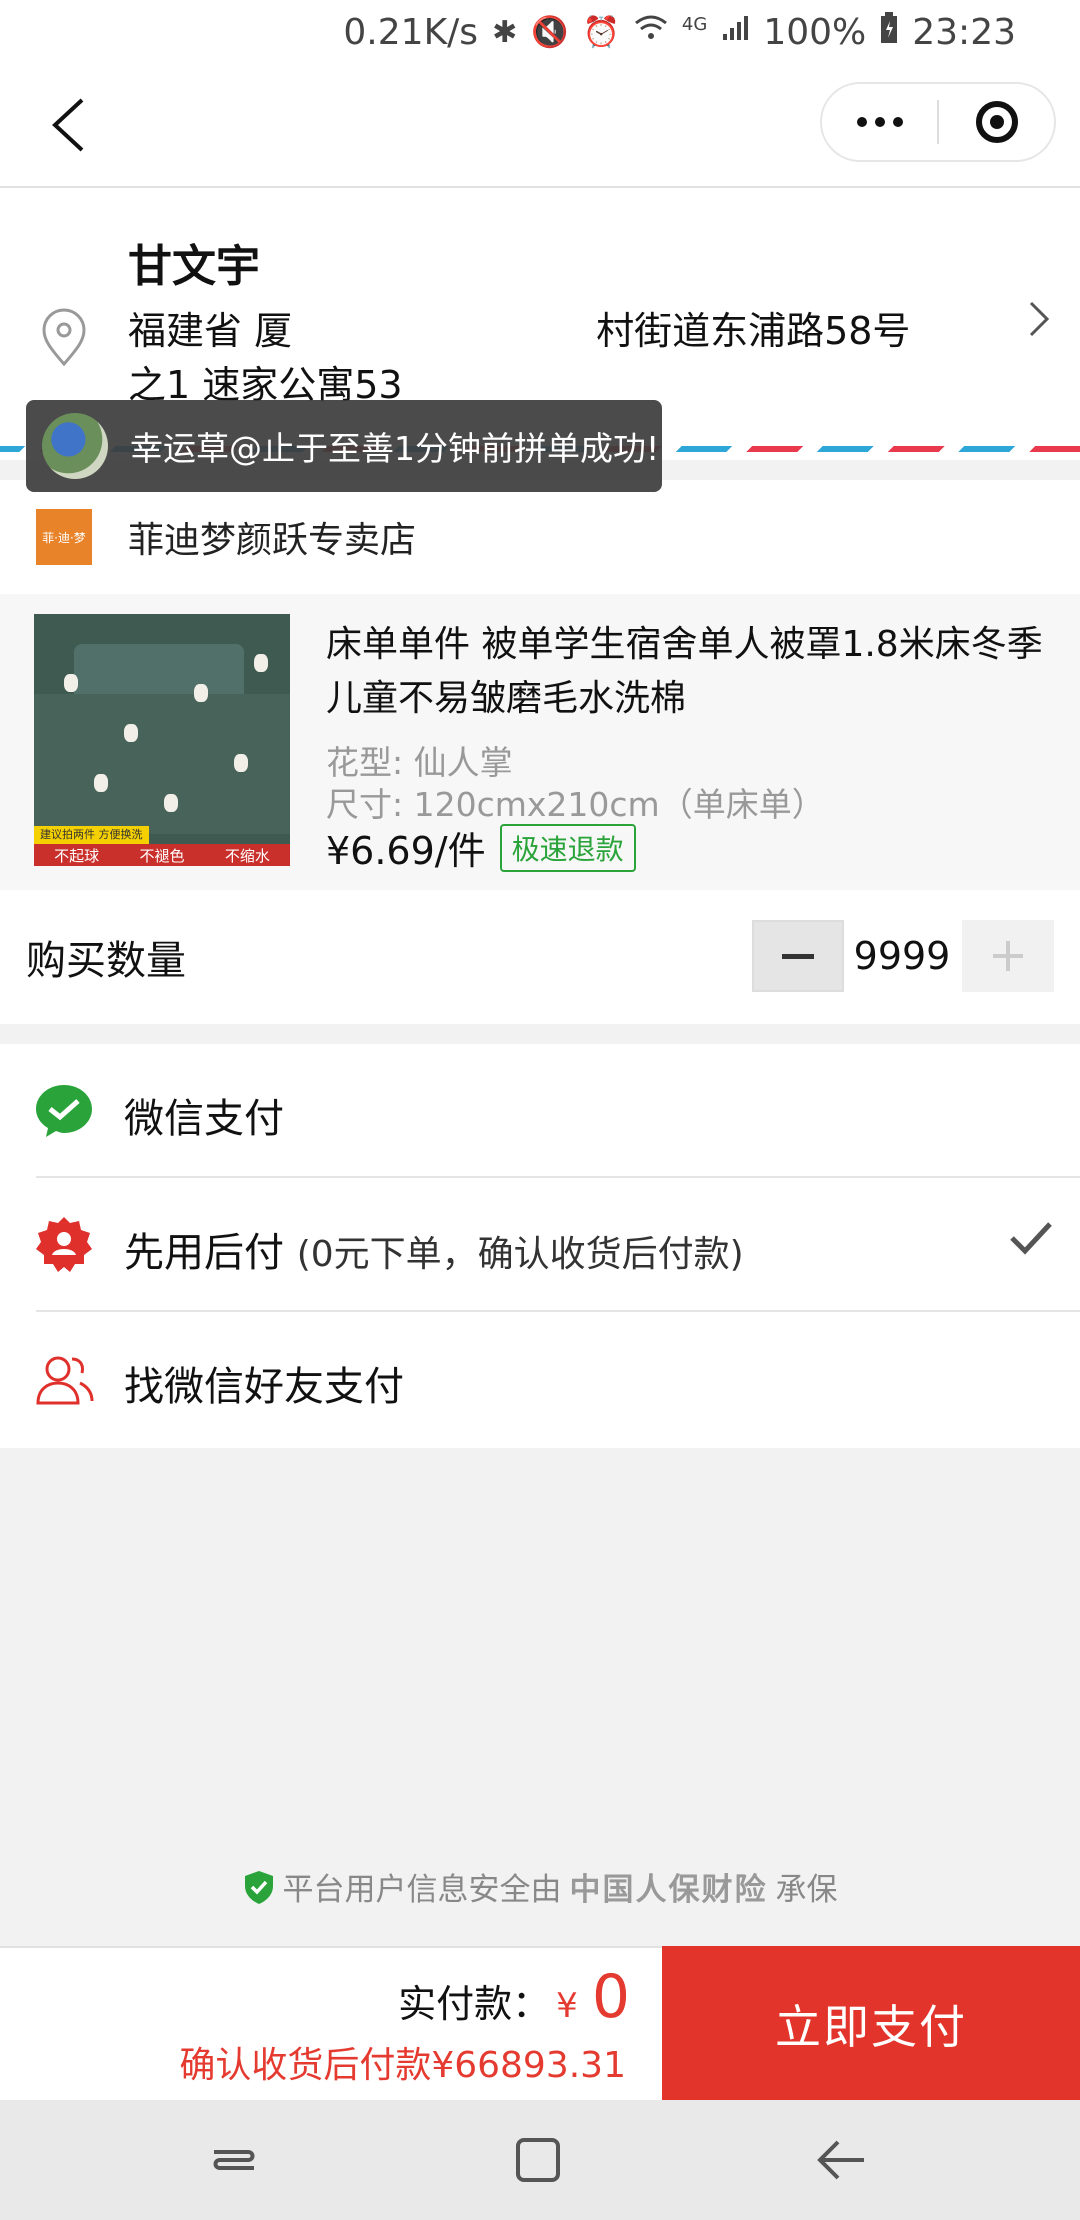 The height and width of the screenshot is (2220, 1080). What do you see at coordinates (65, 1380) in the screenshot?
I see `friends-icon` at bounding box center [65, 1380].